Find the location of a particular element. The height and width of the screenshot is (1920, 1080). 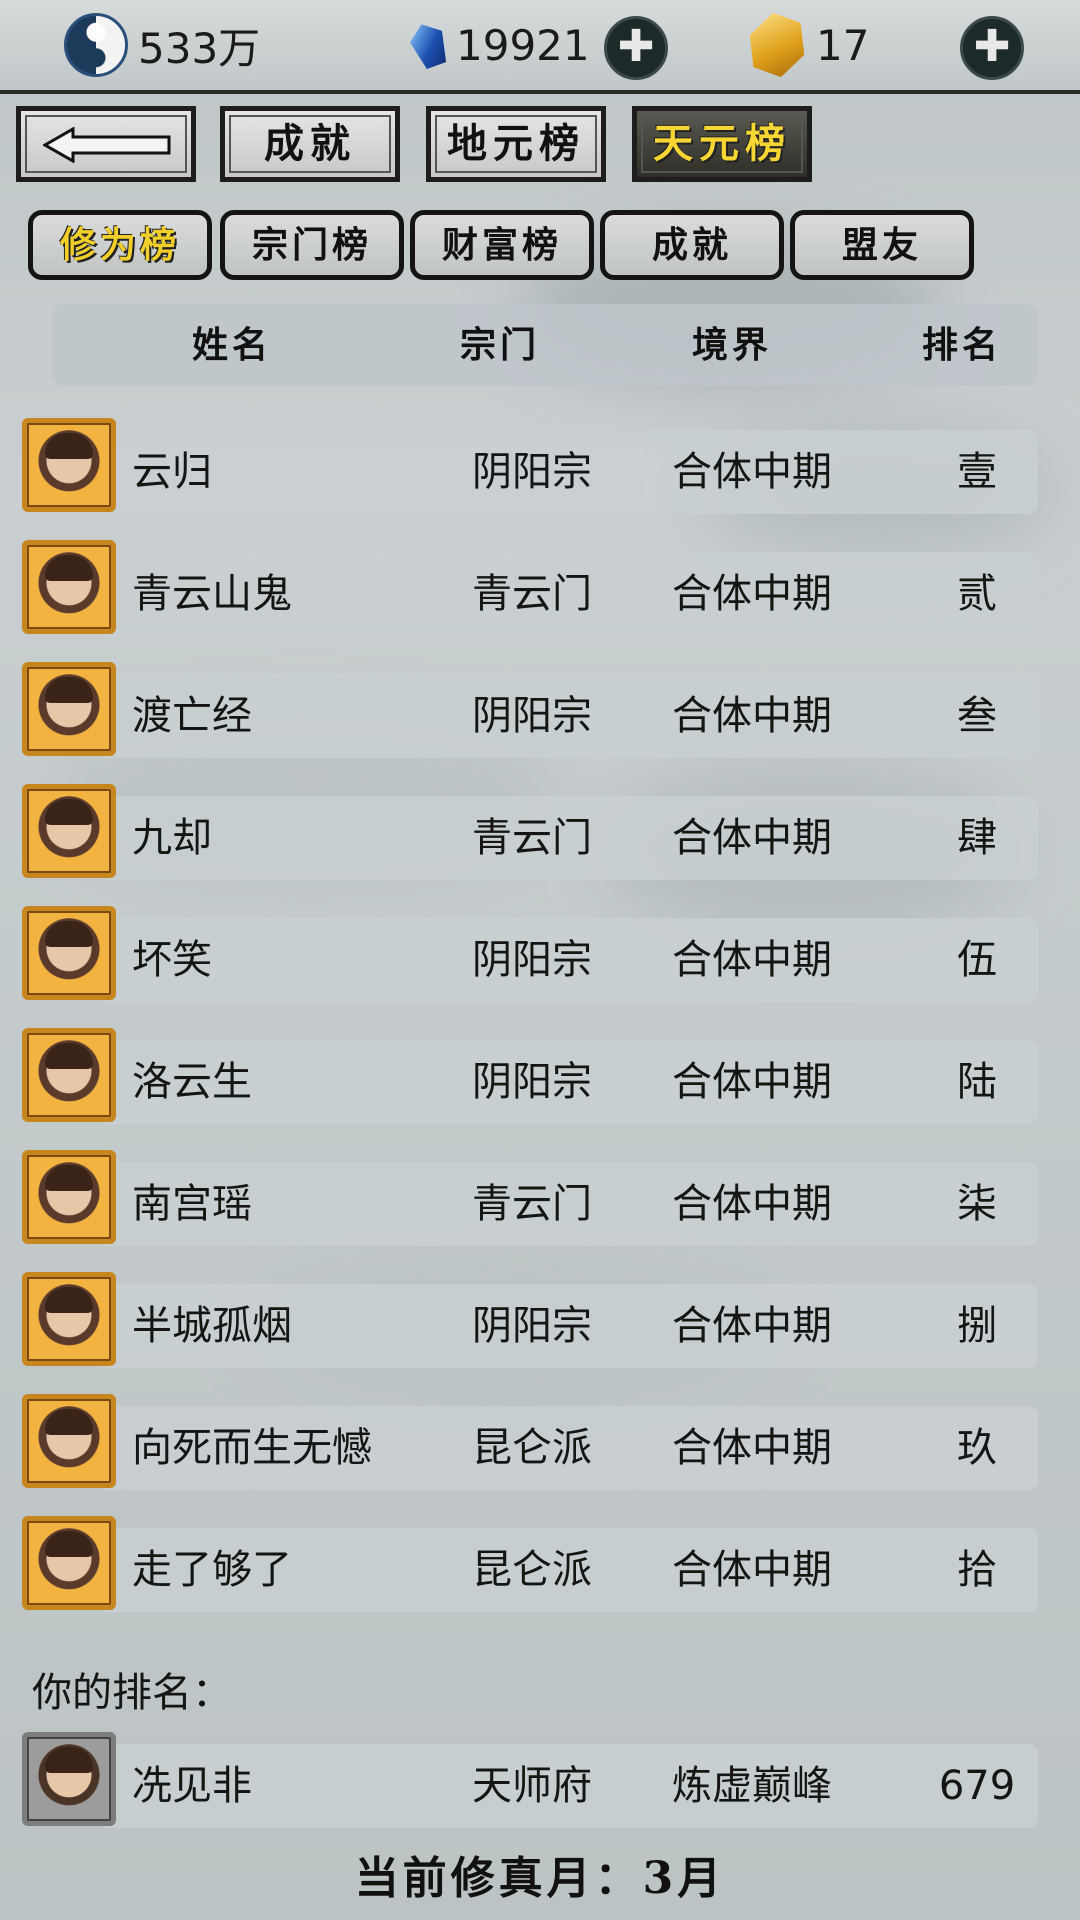

table-row: 青云山鬼 青云门 合体中期 贰 is located at coordinates (530, 588).